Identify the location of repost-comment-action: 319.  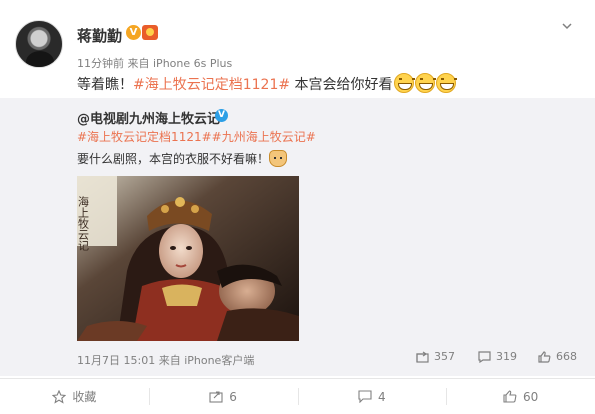
(497, 356).